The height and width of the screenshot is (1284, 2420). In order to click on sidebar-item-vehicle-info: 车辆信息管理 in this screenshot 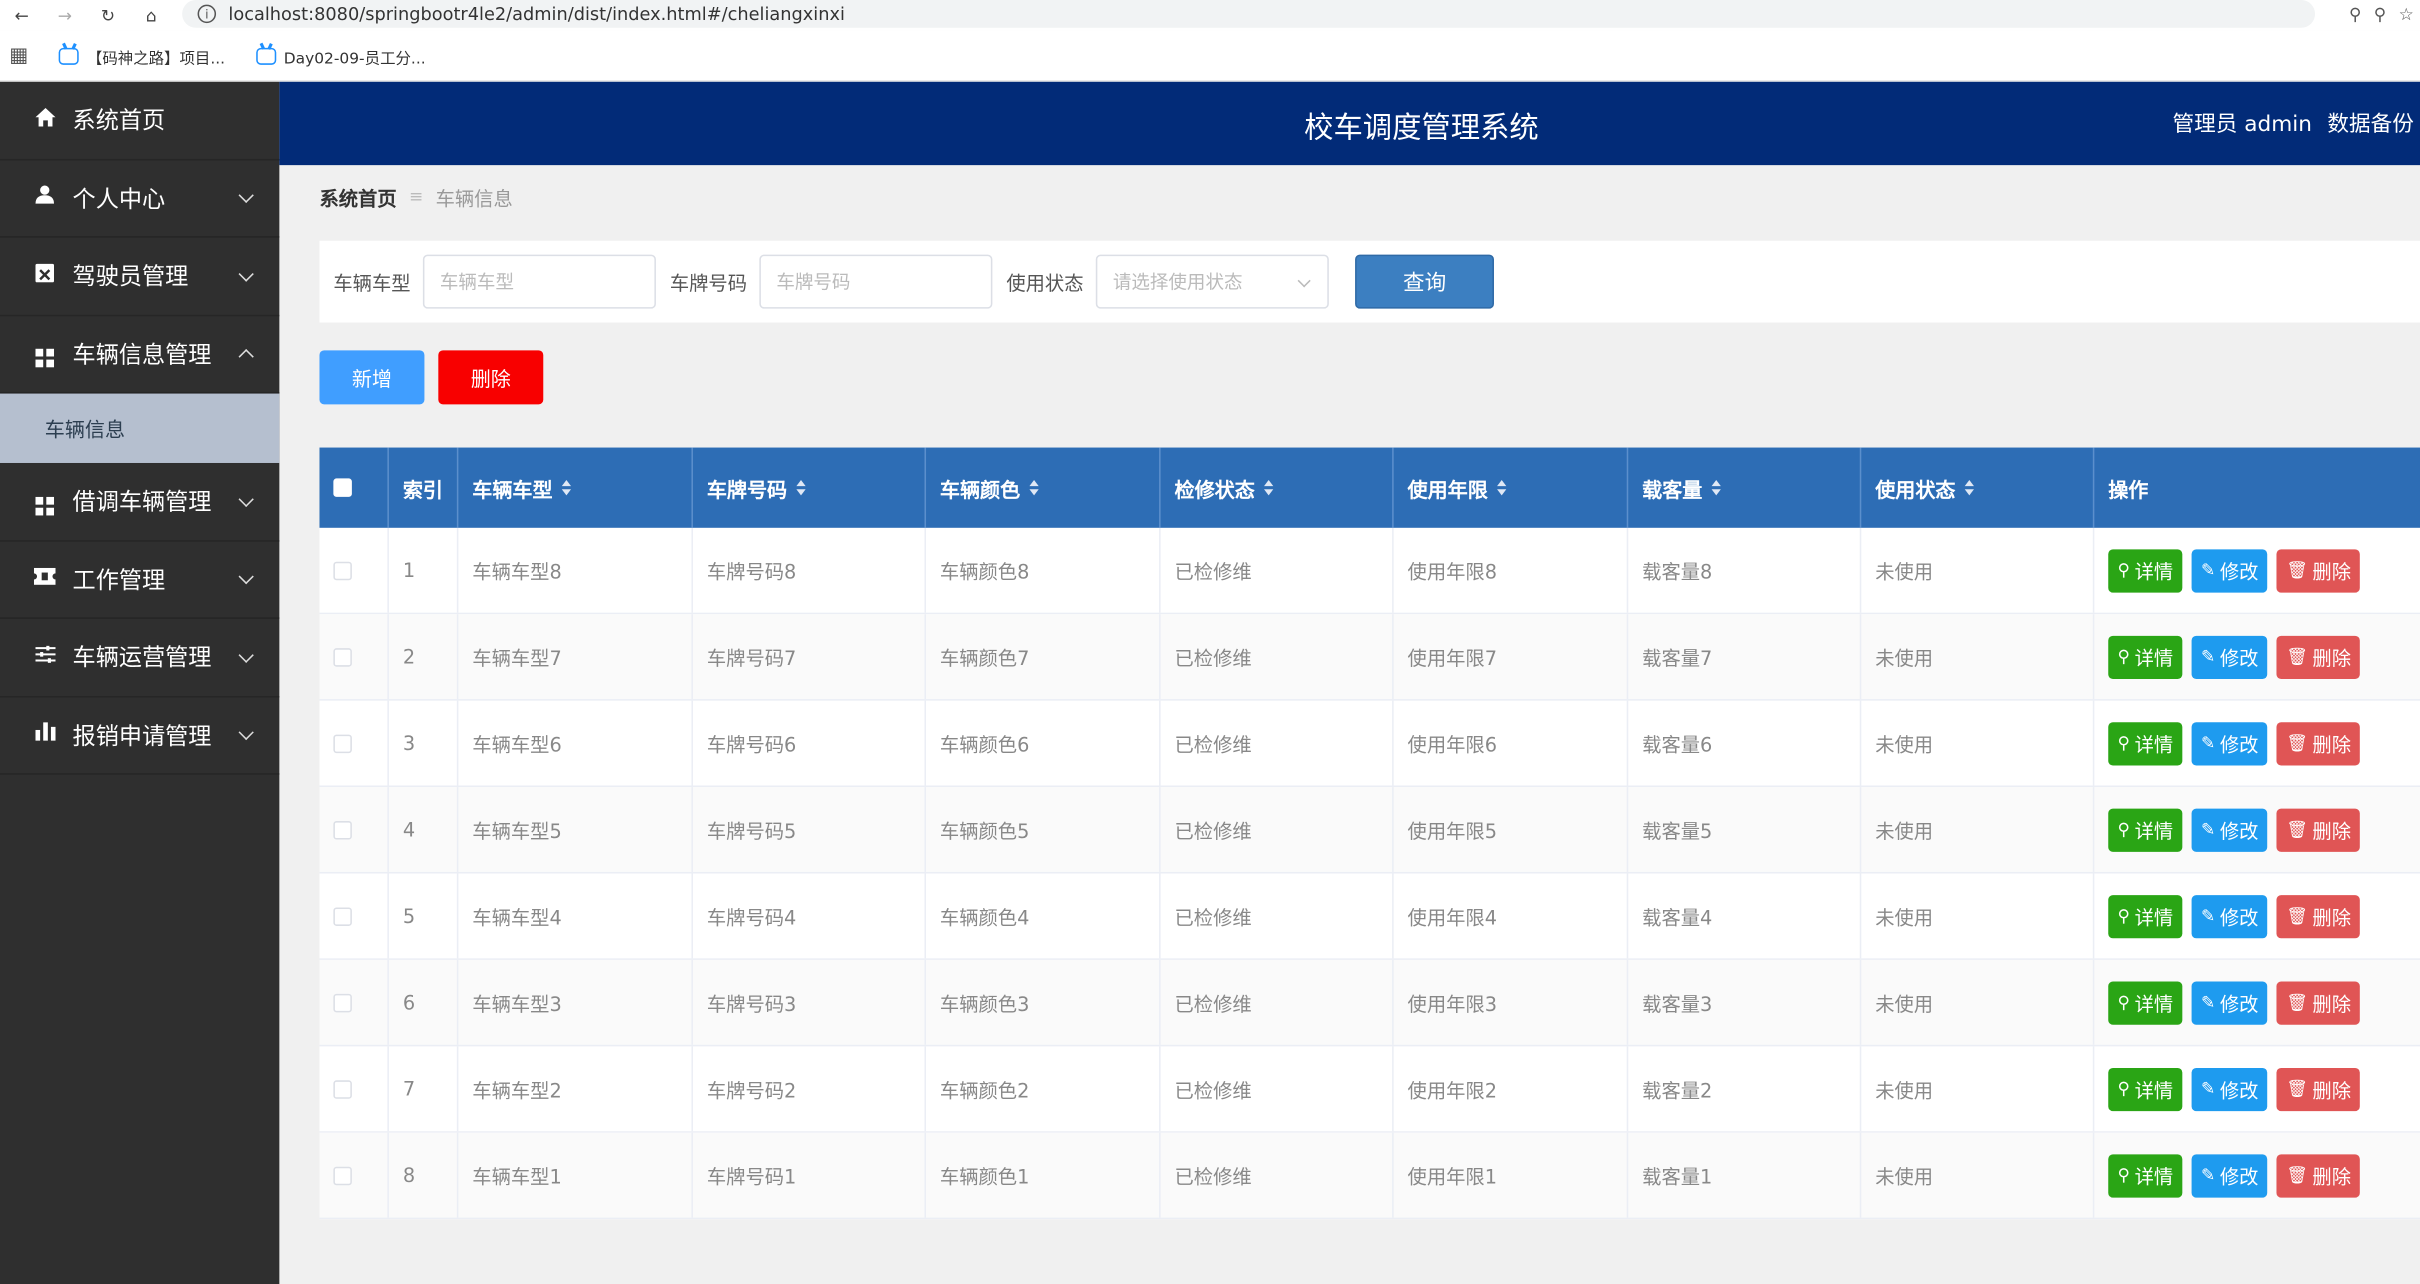, I will do `click(140, 355)`.